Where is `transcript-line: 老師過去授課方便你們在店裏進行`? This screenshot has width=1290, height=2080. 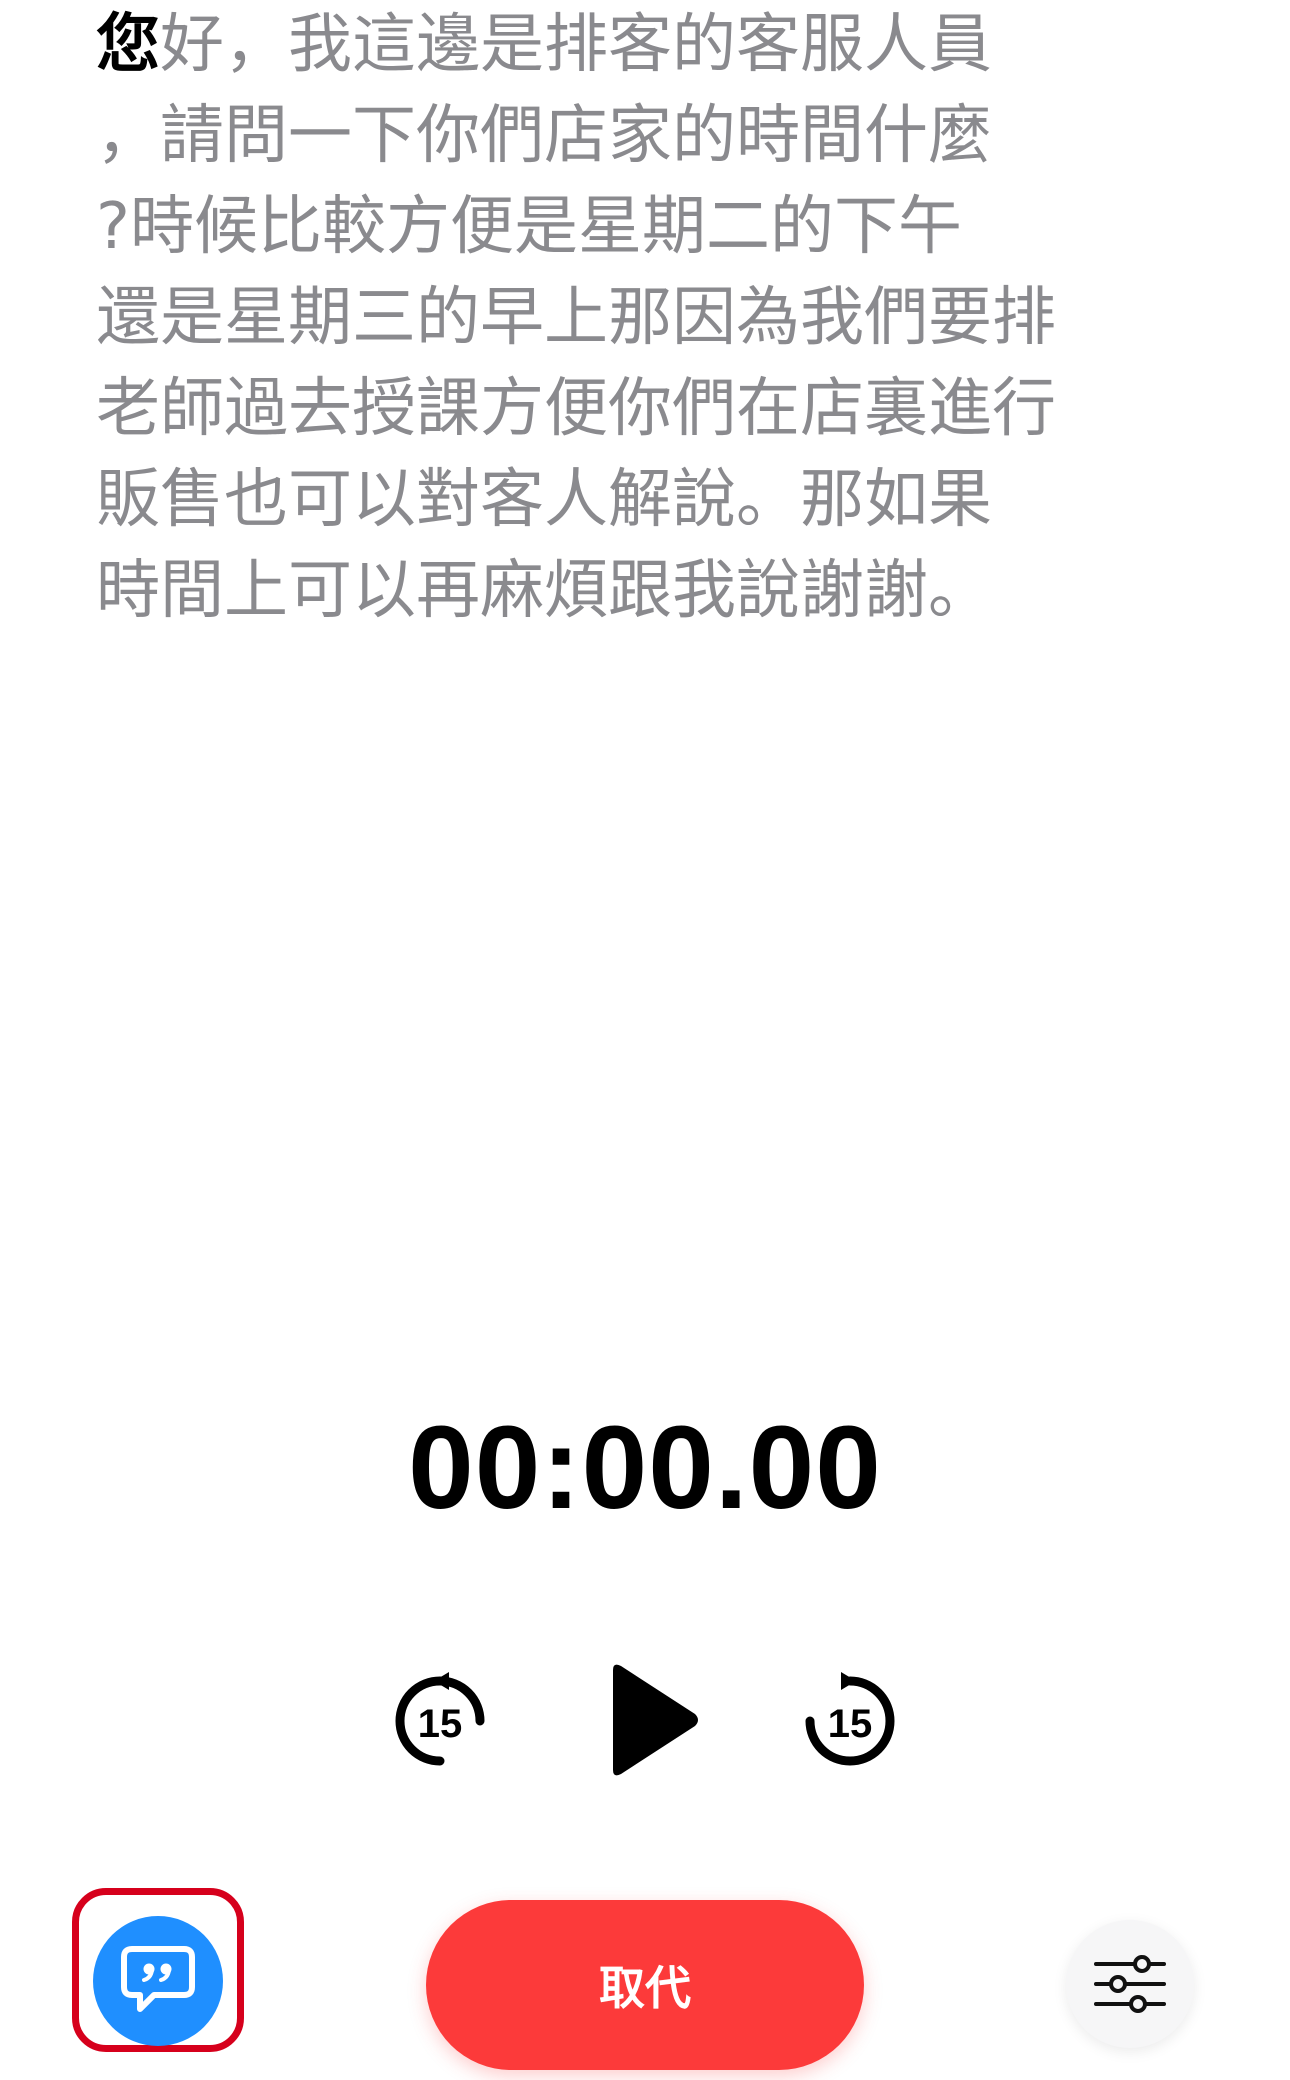
transcript-line: 老師過去授課方便你們在店裏進行 is located at coordinates (576, 409).